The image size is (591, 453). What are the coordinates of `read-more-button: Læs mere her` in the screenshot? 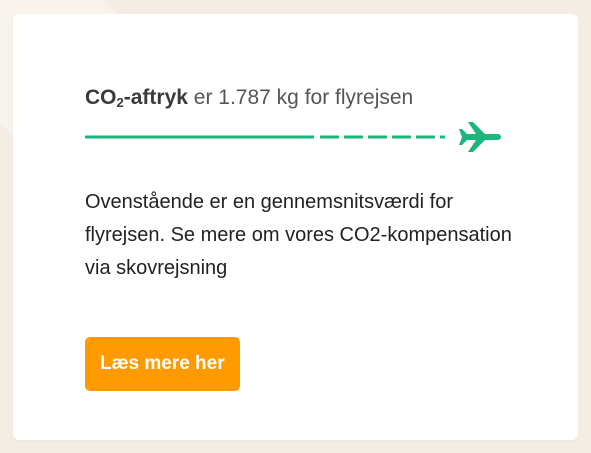 It's located at (162, 364).